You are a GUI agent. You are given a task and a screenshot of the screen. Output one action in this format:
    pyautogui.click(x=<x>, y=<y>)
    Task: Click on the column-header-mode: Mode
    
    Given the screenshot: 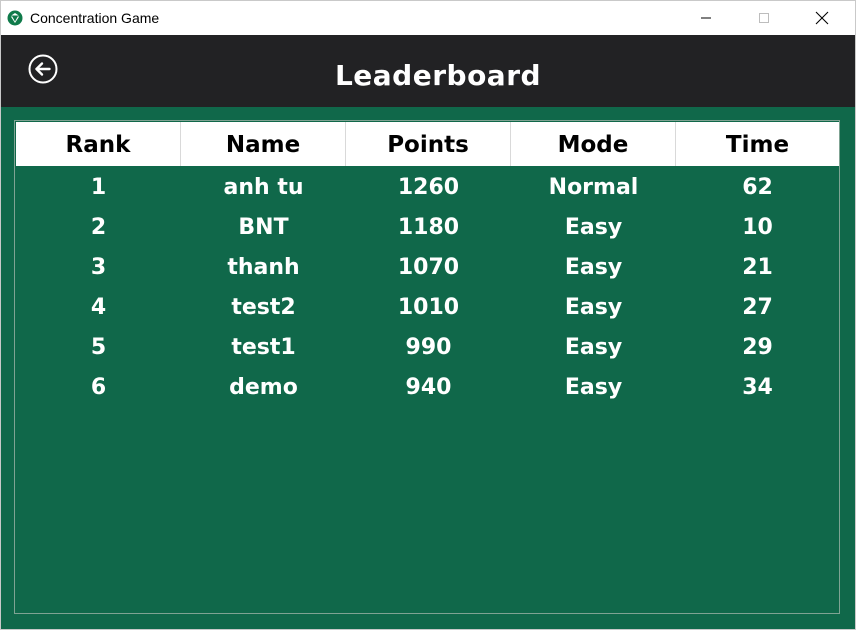 What is the action you would take?
    pyautogui.click(x=593, y=144)
    